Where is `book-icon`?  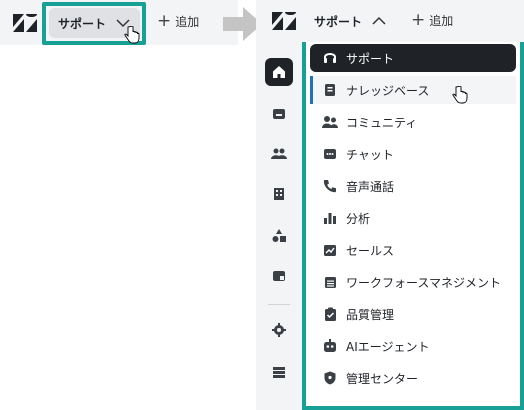
book-icon is located at coordinates (330, 90).